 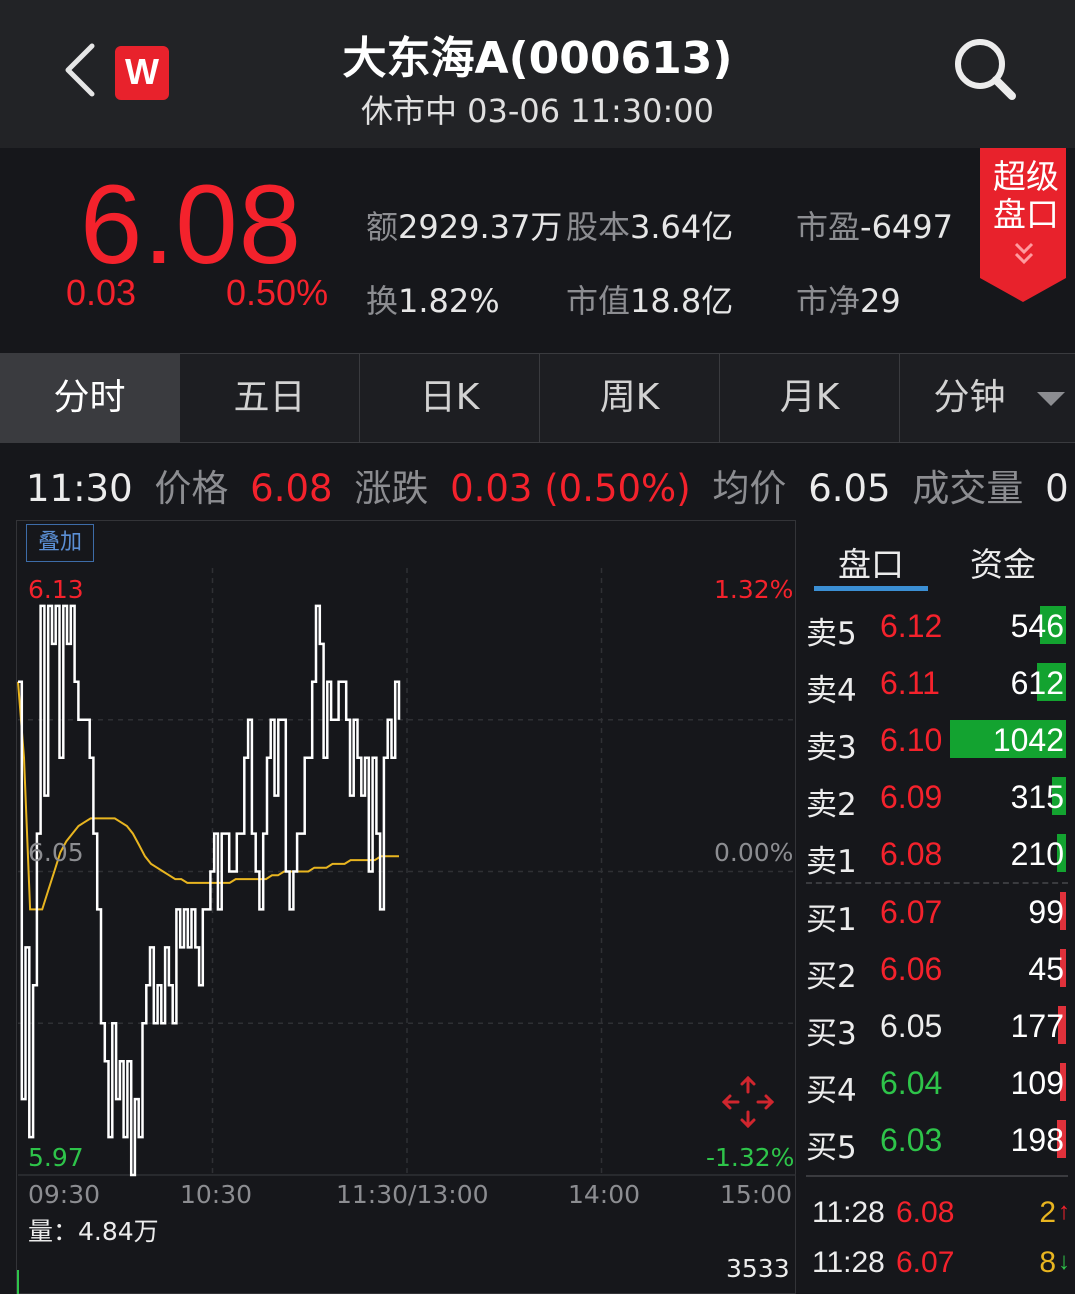 I want to click on tab-capital: 资金, so click(x=1003, y=562).